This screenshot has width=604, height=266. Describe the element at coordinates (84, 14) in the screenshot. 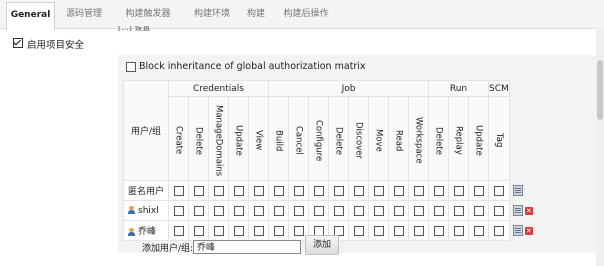

I see `tab-source-control: 源码管理` at that location.